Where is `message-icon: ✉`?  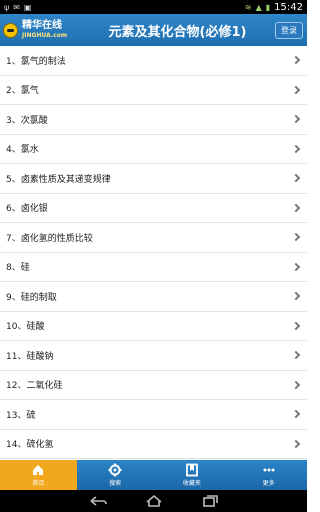
message-icon: ✉ is located at coordinates (16, 7).